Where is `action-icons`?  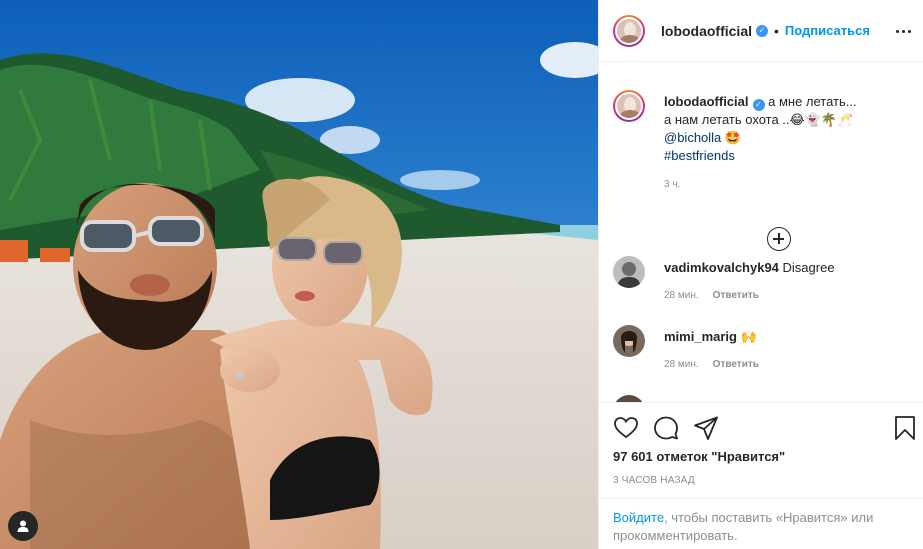 action-icons is located at coordinates (666, 428).